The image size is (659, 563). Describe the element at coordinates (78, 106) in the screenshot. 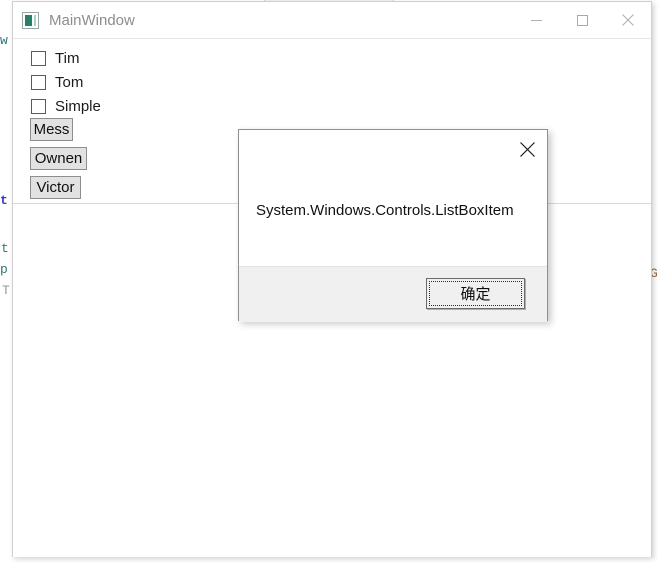

I see `checkbox-label: Simple` at that location.